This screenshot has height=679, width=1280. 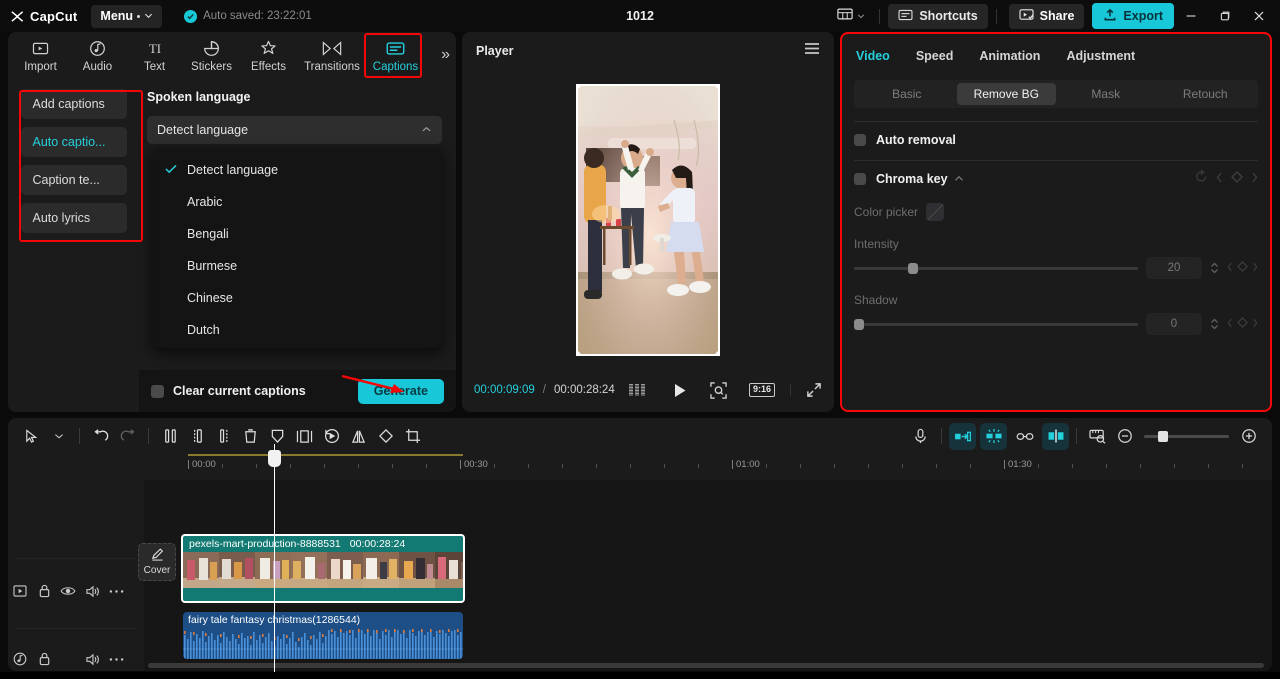 What do you see at coordinates (169, 436) in the screenshot?
I see `split-left-icon` at bounding box center [169, 436].